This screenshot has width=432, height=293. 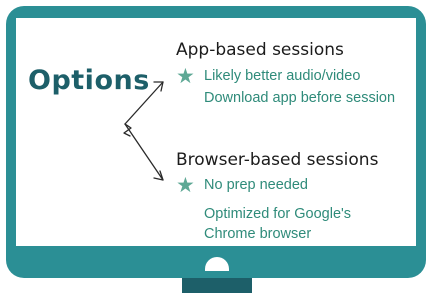 What do you see at coordinates (260, 50) in the screenshot?
I see `app-sessions-heading: App-based sessions` at bounding box center [260, 50].